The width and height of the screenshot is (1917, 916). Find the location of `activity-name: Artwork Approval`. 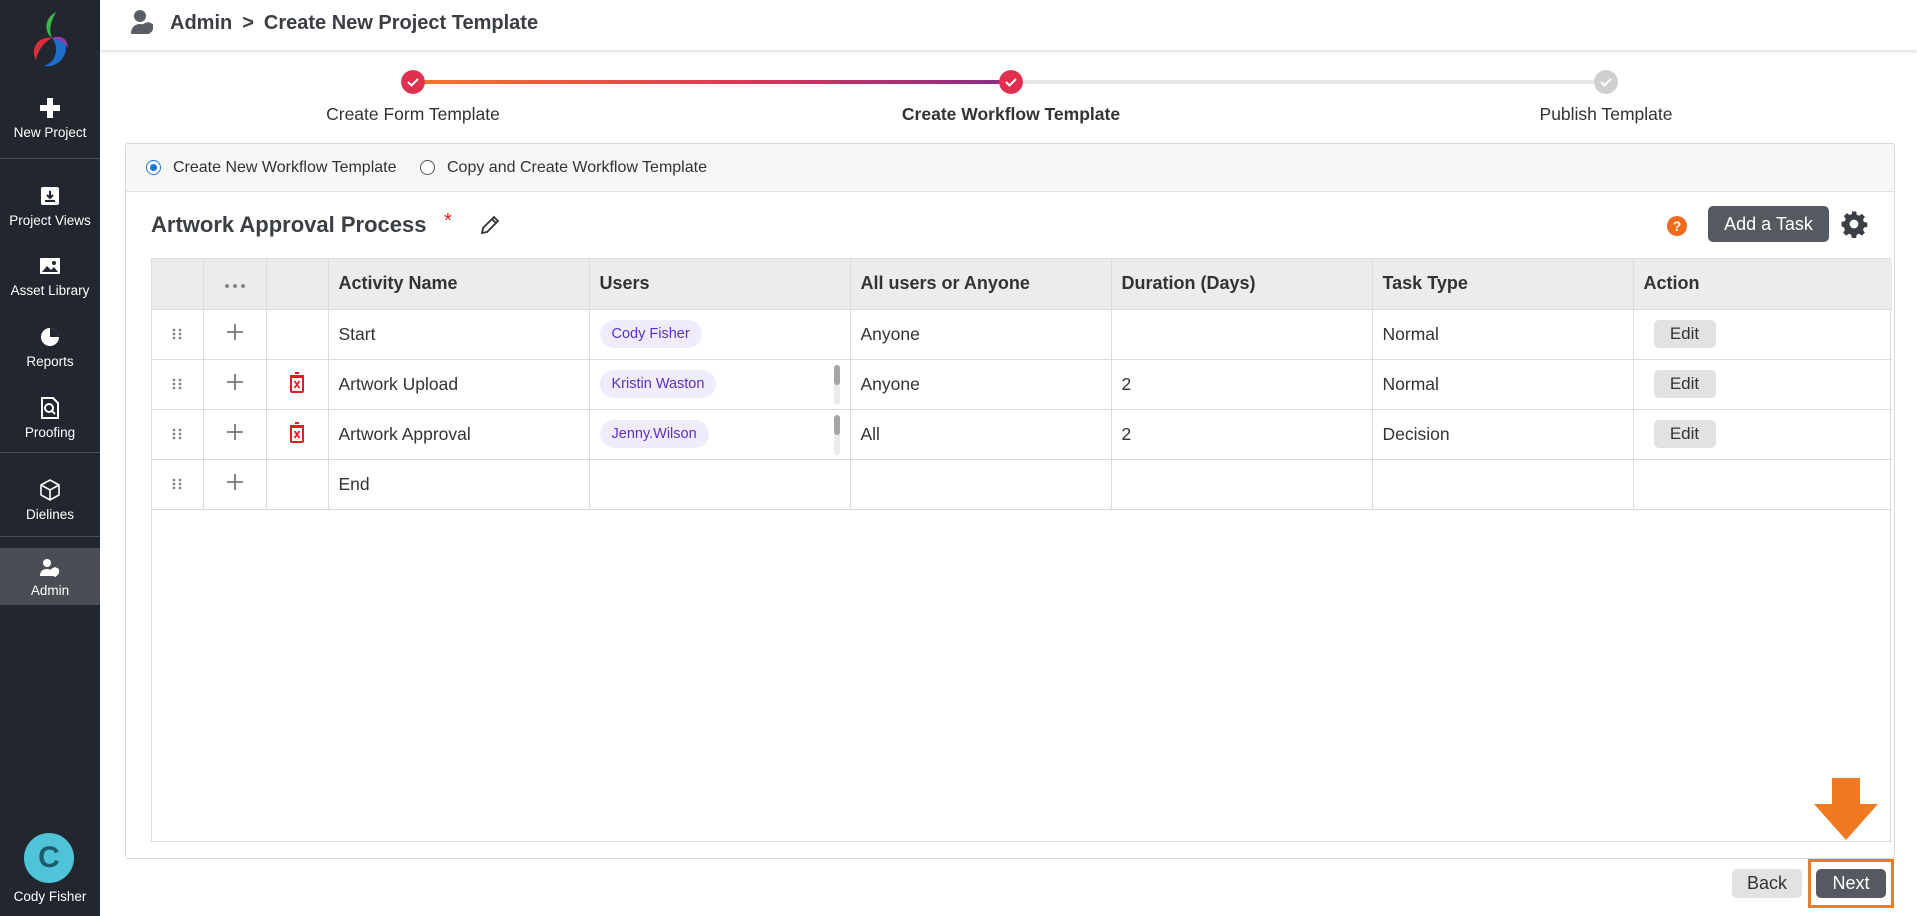

activity-name: Artwork Approval is located at coordinates (459, 434).